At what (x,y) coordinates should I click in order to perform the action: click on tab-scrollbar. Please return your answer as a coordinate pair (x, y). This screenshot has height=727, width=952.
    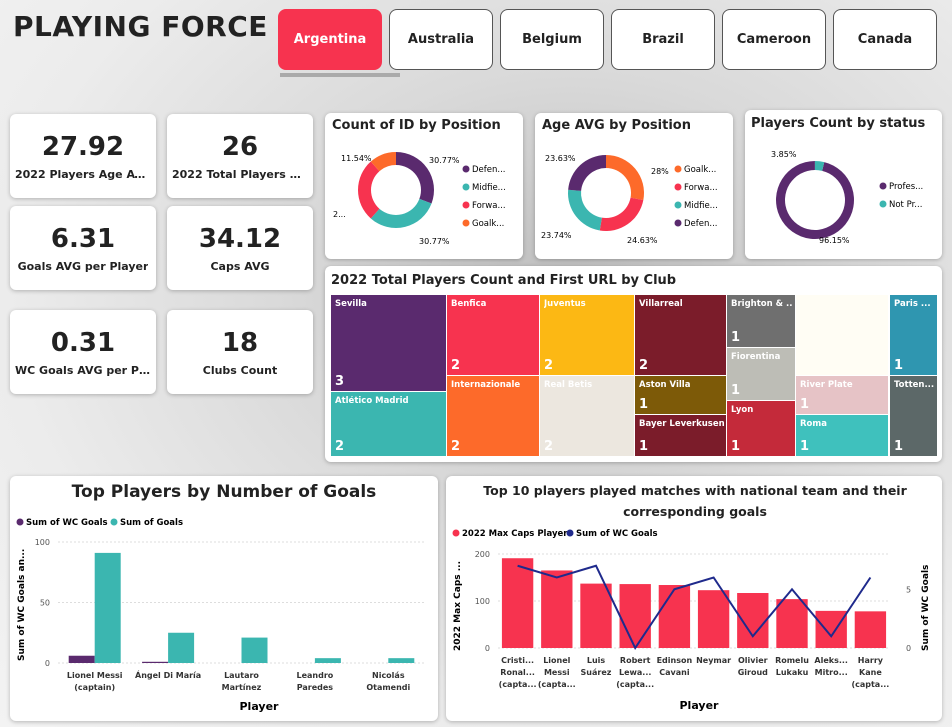
    Looking at the image, I should click on (340, 75).